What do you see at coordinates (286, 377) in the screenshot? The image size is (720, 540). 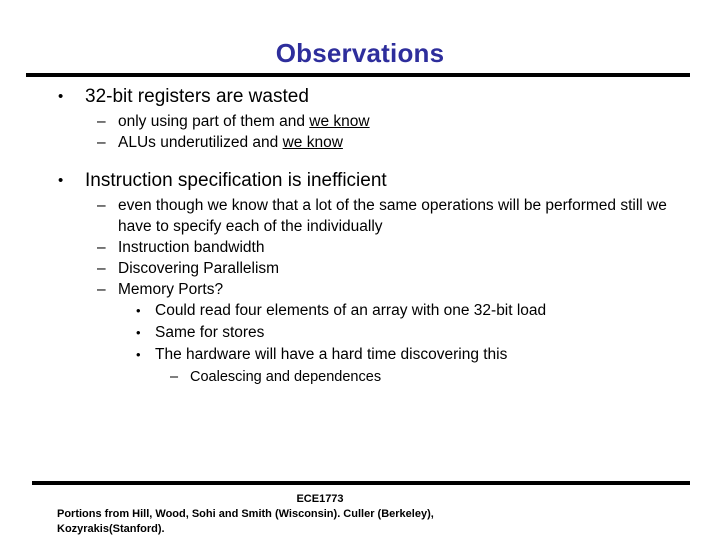 I see `bullet-text: Coalescing and dependences` at bounding box center [286, 377].